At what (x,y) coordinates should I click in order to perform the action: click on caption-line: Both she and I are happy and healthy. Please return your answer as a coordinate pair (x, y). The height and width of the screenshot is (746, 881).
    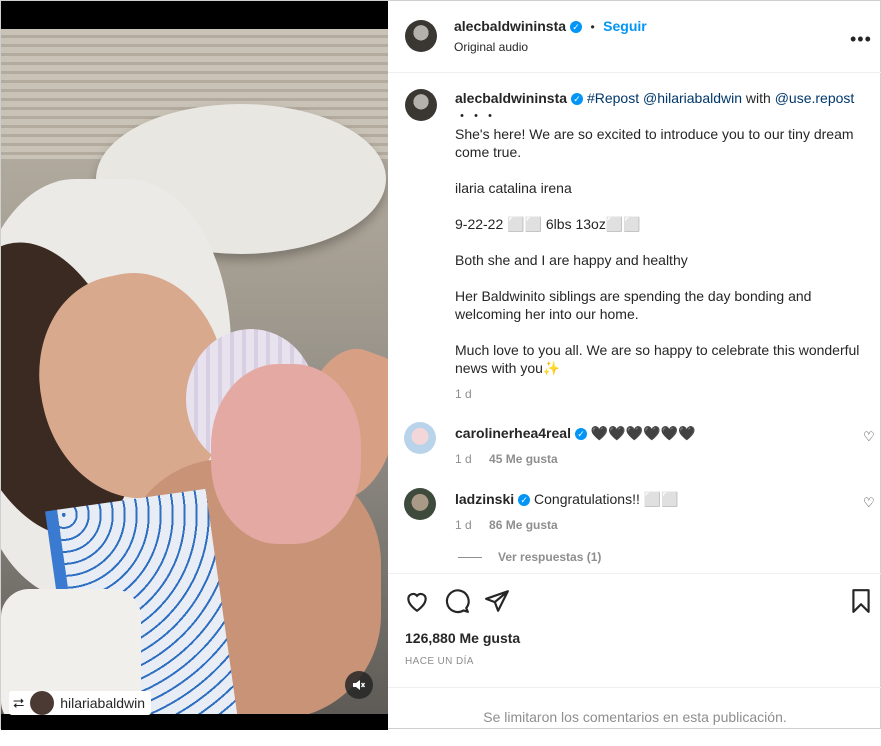
    Looking at the image, I should click on (571, 260).